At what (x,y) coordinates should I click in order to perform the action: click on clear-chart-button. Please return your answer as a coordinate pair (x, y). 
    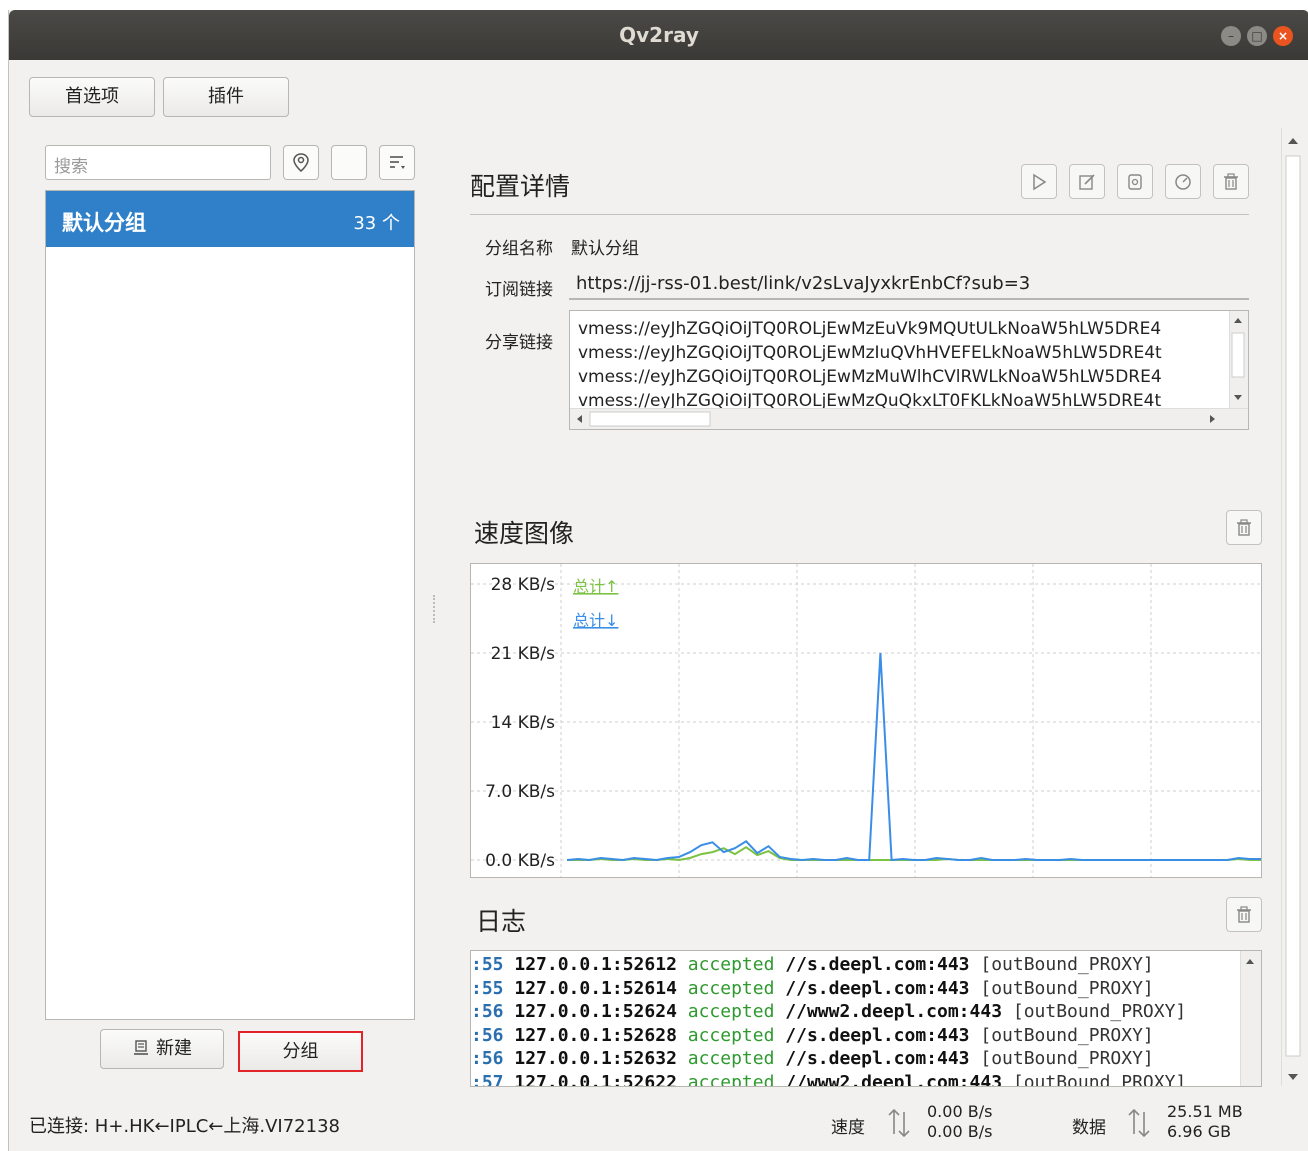
    Looking at the image, I should click on (1244, 527).